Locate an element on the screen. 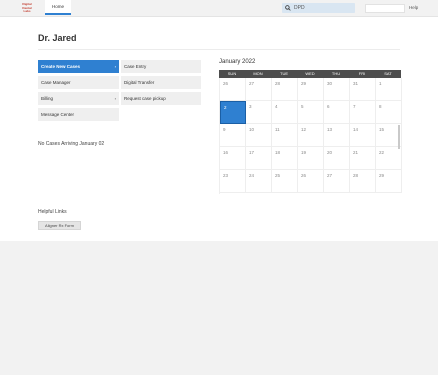  user-field is located at coordinates (385, 8).